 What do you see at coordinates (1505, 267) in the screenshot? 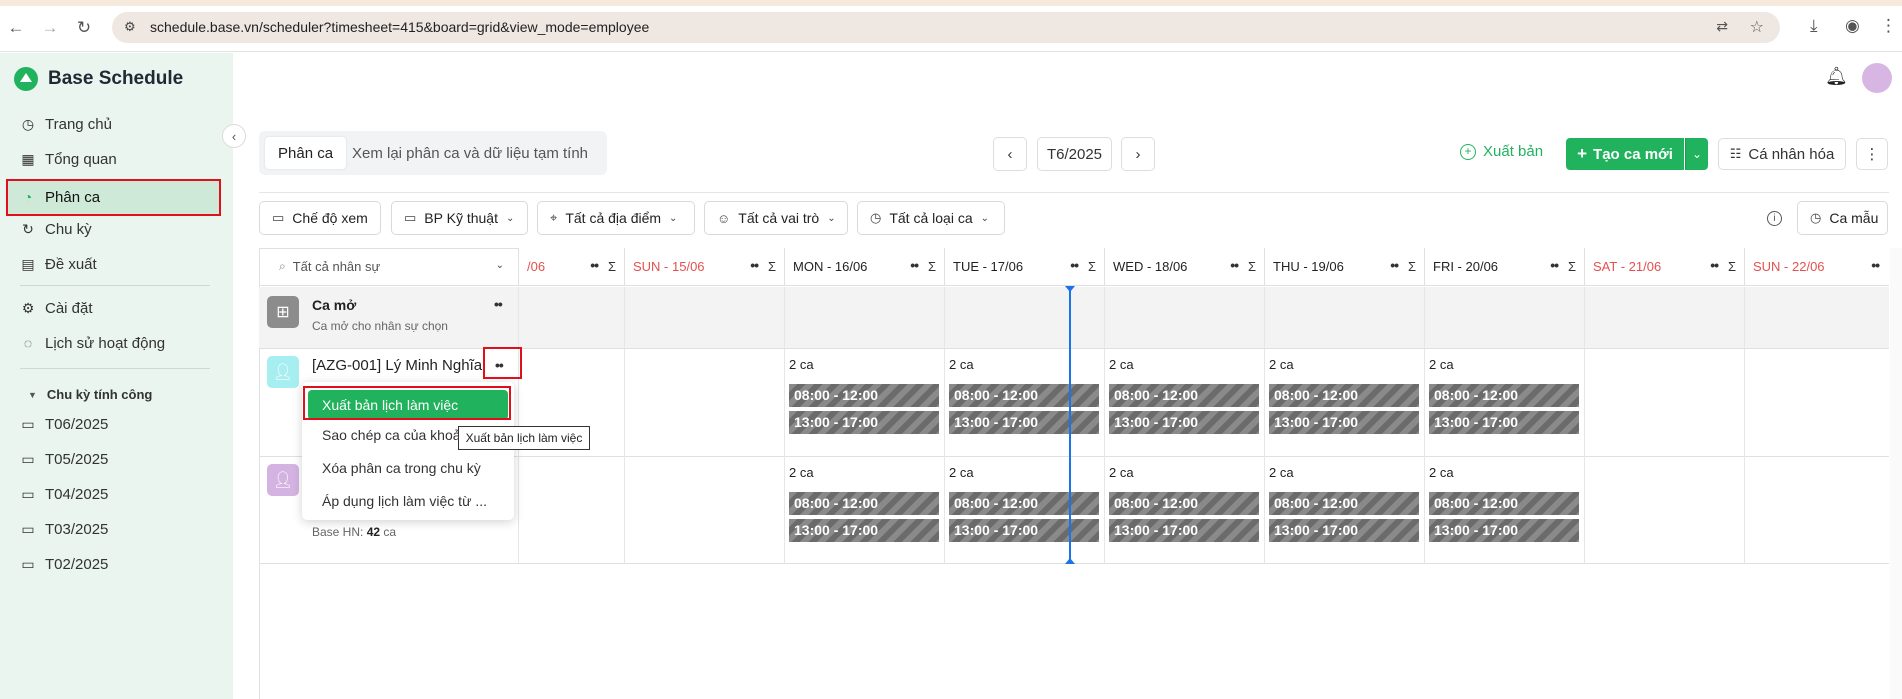
I see `day-column-header: FRI - 20/06 •• Σ` at bounding box center [1505, 267].